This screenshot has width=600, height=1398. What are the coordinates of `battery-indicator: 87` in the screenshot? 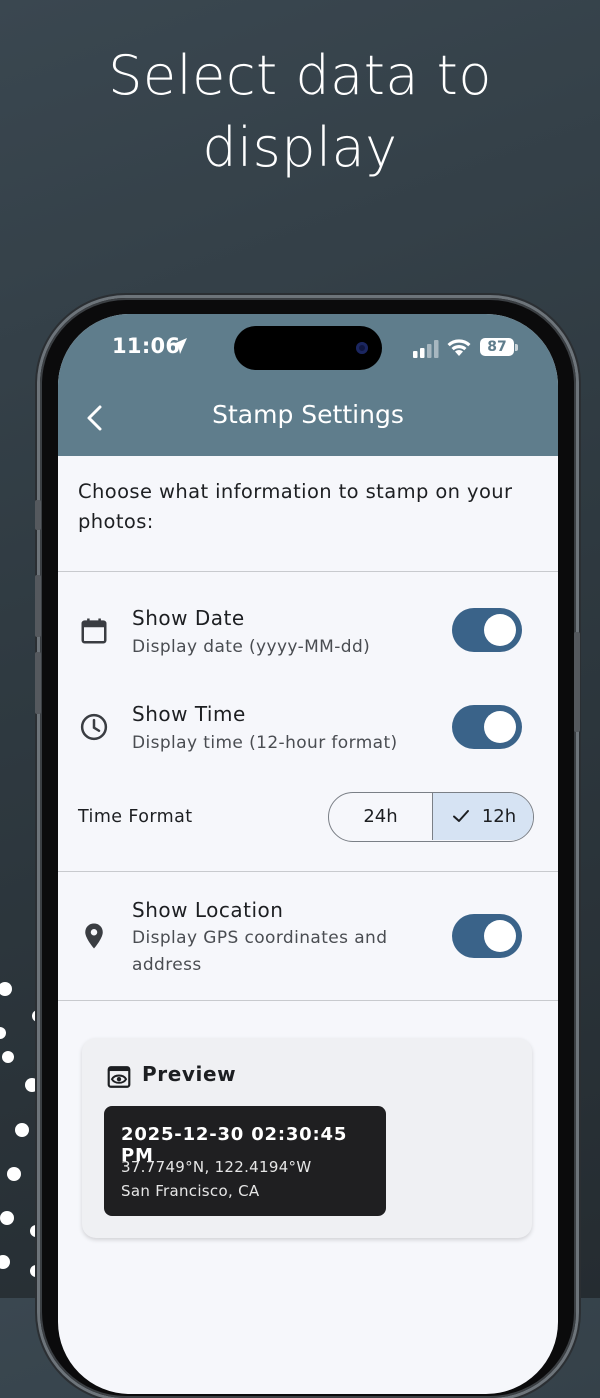 It's located at (497, 347).